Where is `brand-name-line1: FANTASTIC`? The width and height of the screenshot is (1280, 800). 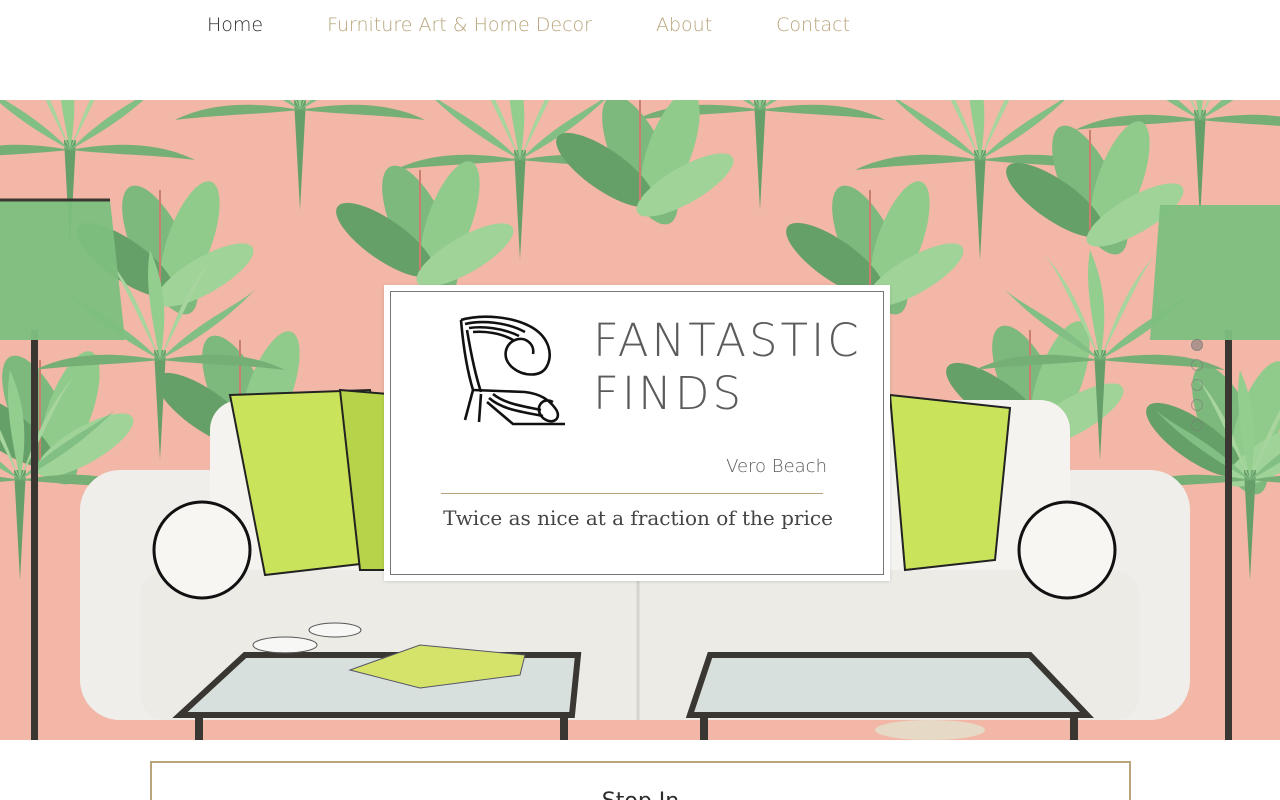 brand-name-line1: FANTASTIC is located at coordinates (727, 340).